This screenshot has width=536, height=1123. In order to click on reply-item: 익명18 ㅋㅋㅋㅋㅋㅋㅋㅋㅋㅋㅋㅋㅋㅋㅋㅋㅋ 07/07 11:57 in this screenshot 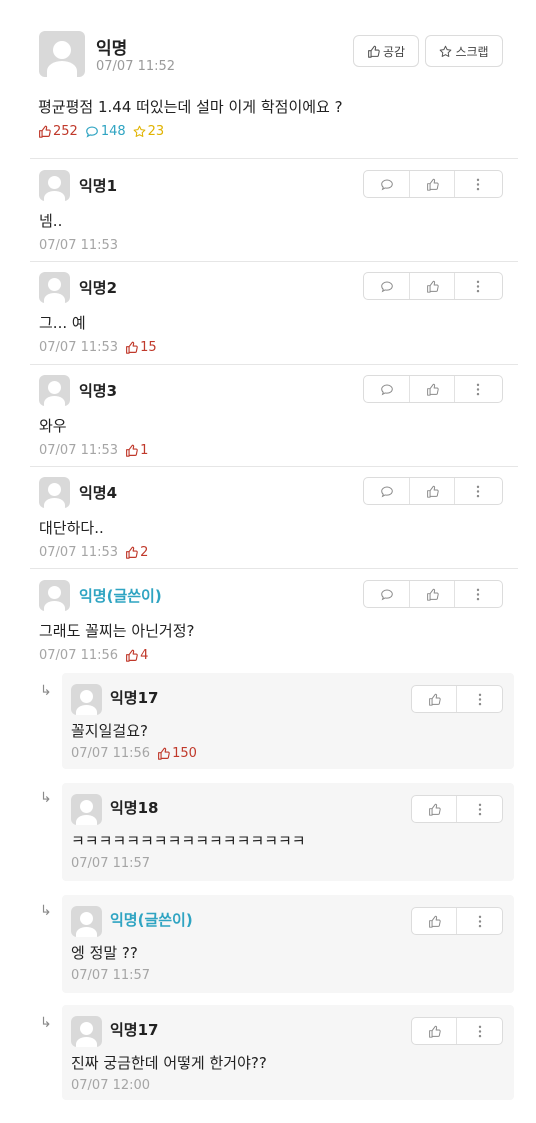, I will do `click(288, 832)`.